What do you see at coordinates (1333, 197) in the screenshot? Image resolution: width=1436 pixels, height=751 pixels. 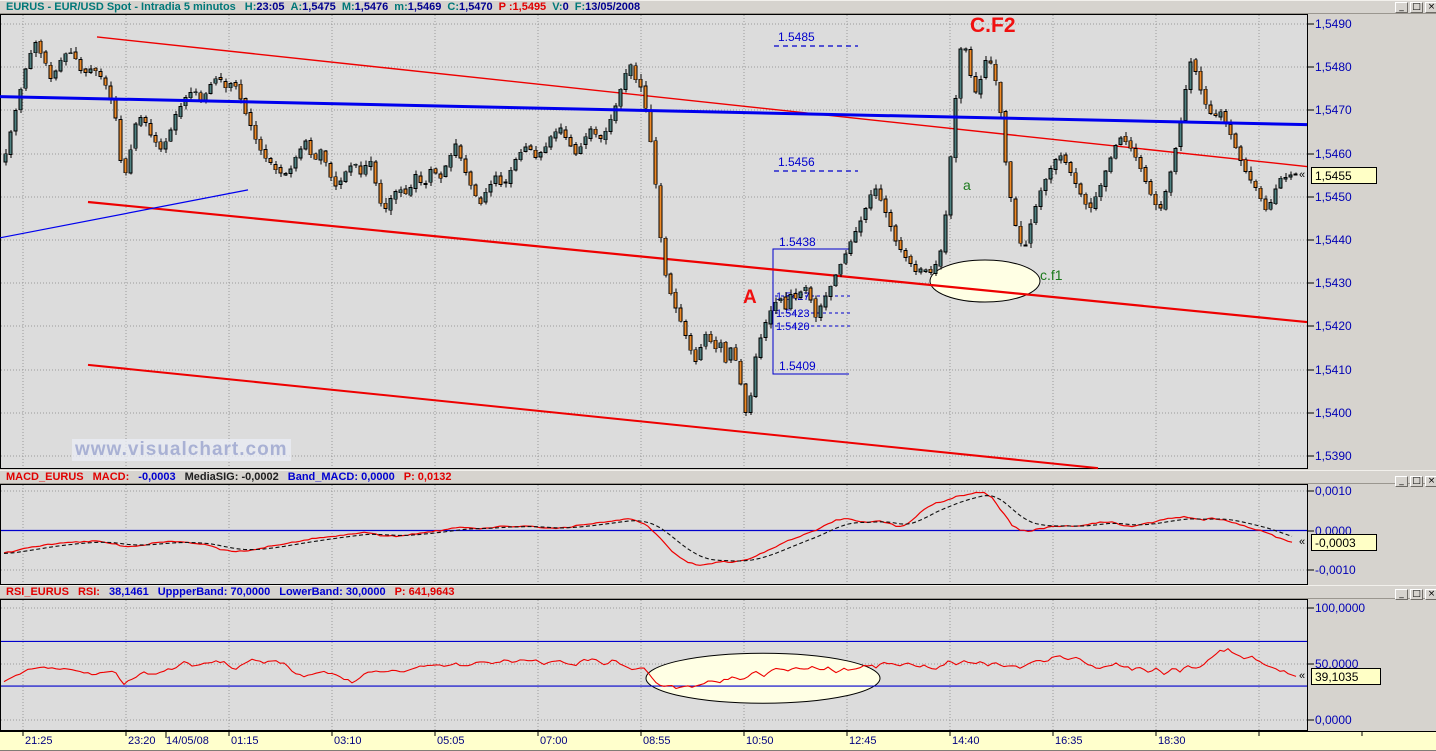 I see `axis-tick-label: 1,5450` at bounding box center [1333, 197].